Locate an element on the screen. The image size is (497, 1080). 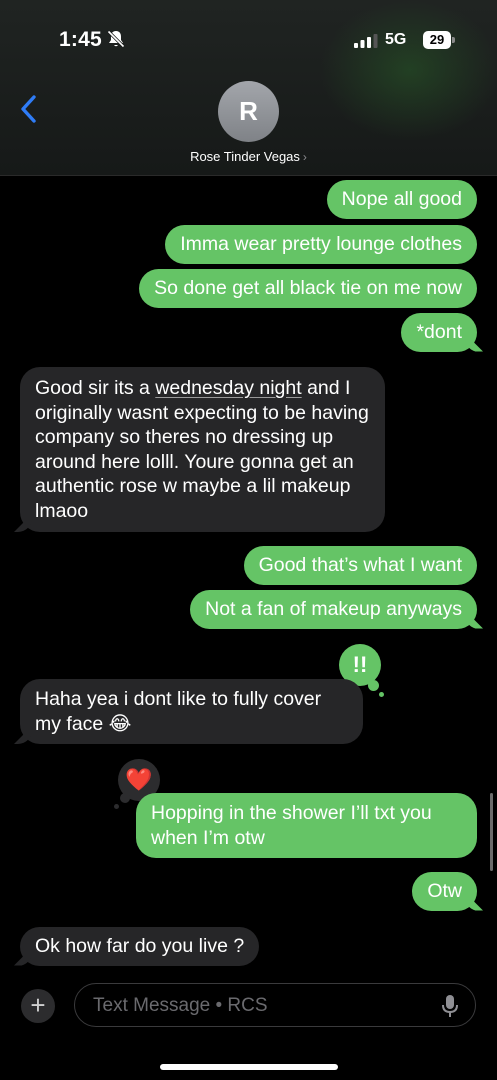
battery-tip is located at coordinates (453, 40).